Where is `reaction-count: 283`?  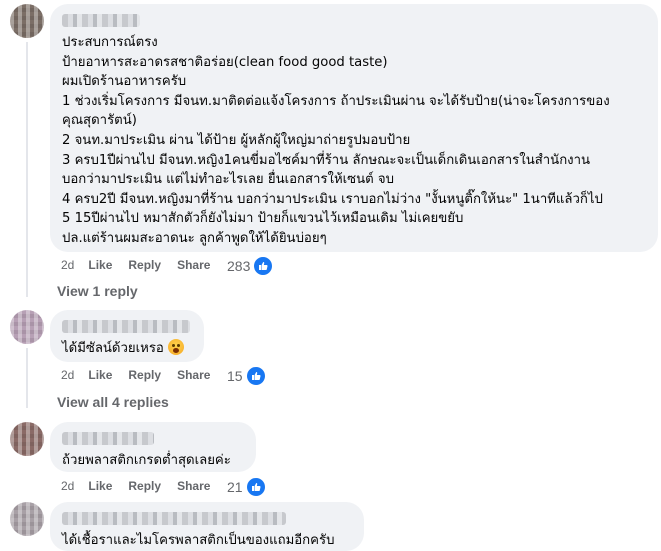
reaction-count: 283 is located at coordinates (251, 266).